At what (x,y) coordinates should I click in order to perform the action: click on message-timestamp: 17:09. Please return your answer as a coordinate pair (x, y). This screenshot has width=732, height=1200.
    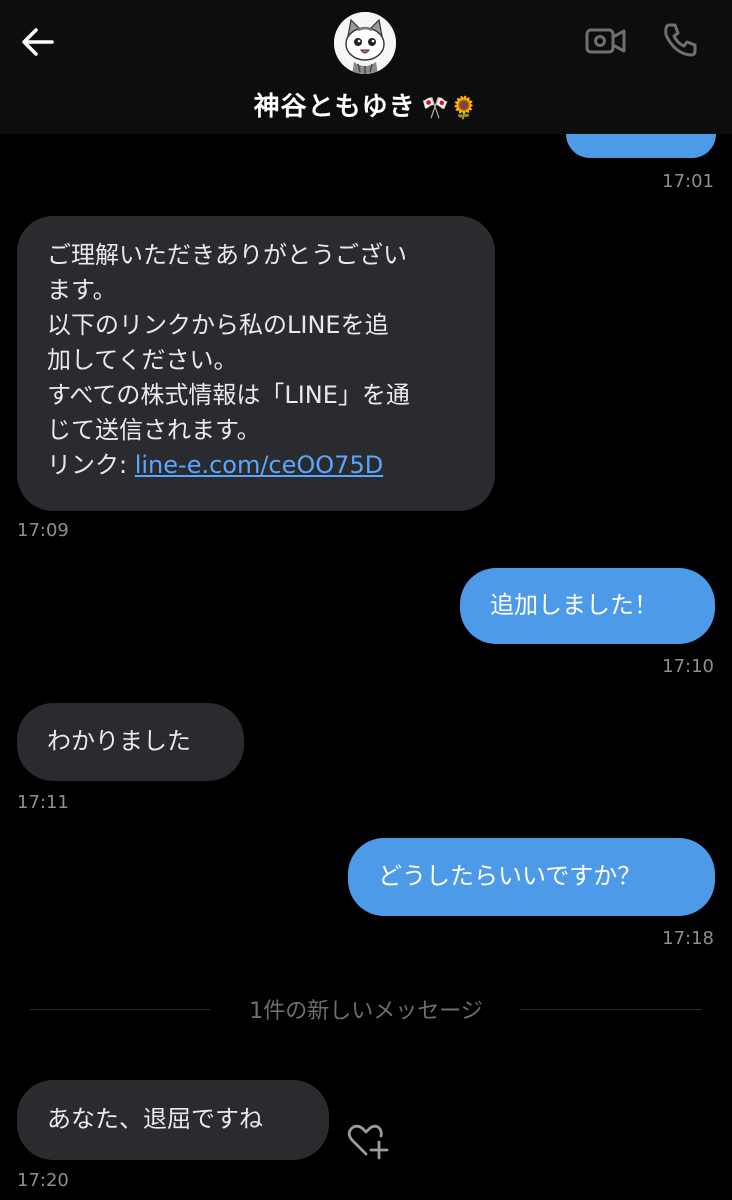
    Looking at the image, I should click on (43, 530).